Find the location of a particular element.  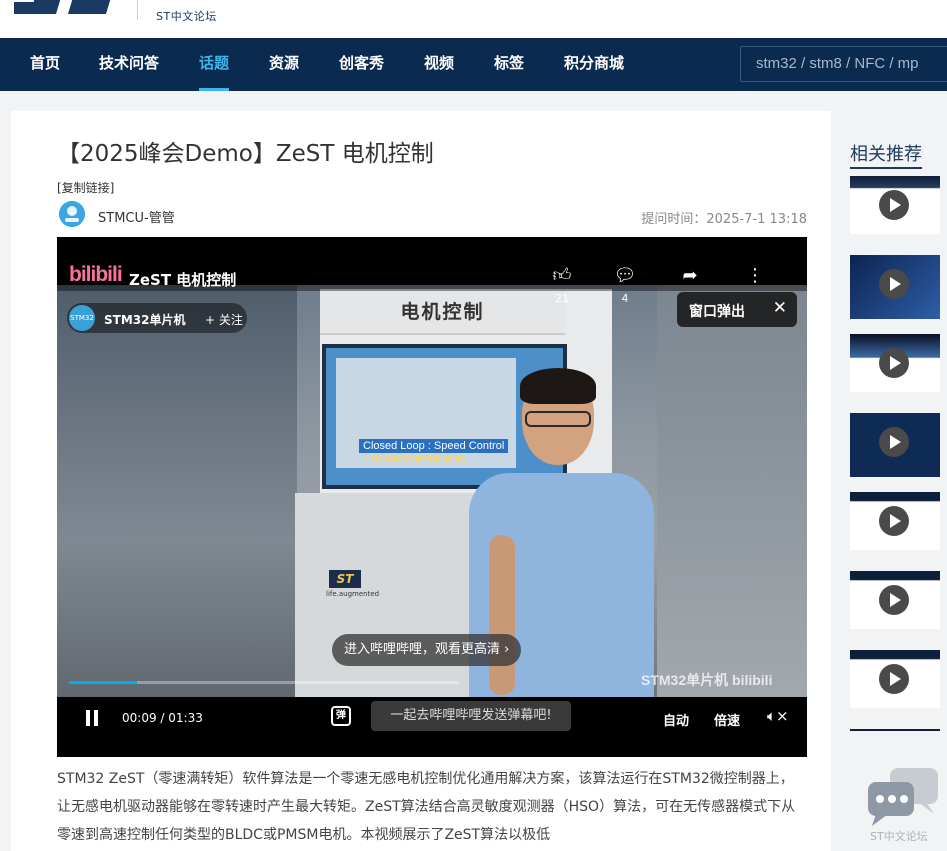

site-logo-text: ST中文论坛 is located at coordinates (186, 16).